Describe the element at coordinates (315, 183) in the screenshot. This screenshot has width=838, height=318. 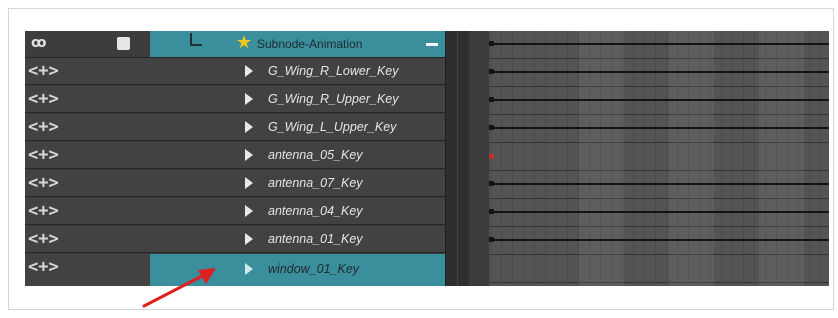
I see `layer-name: antenna_07_Key` at that location.